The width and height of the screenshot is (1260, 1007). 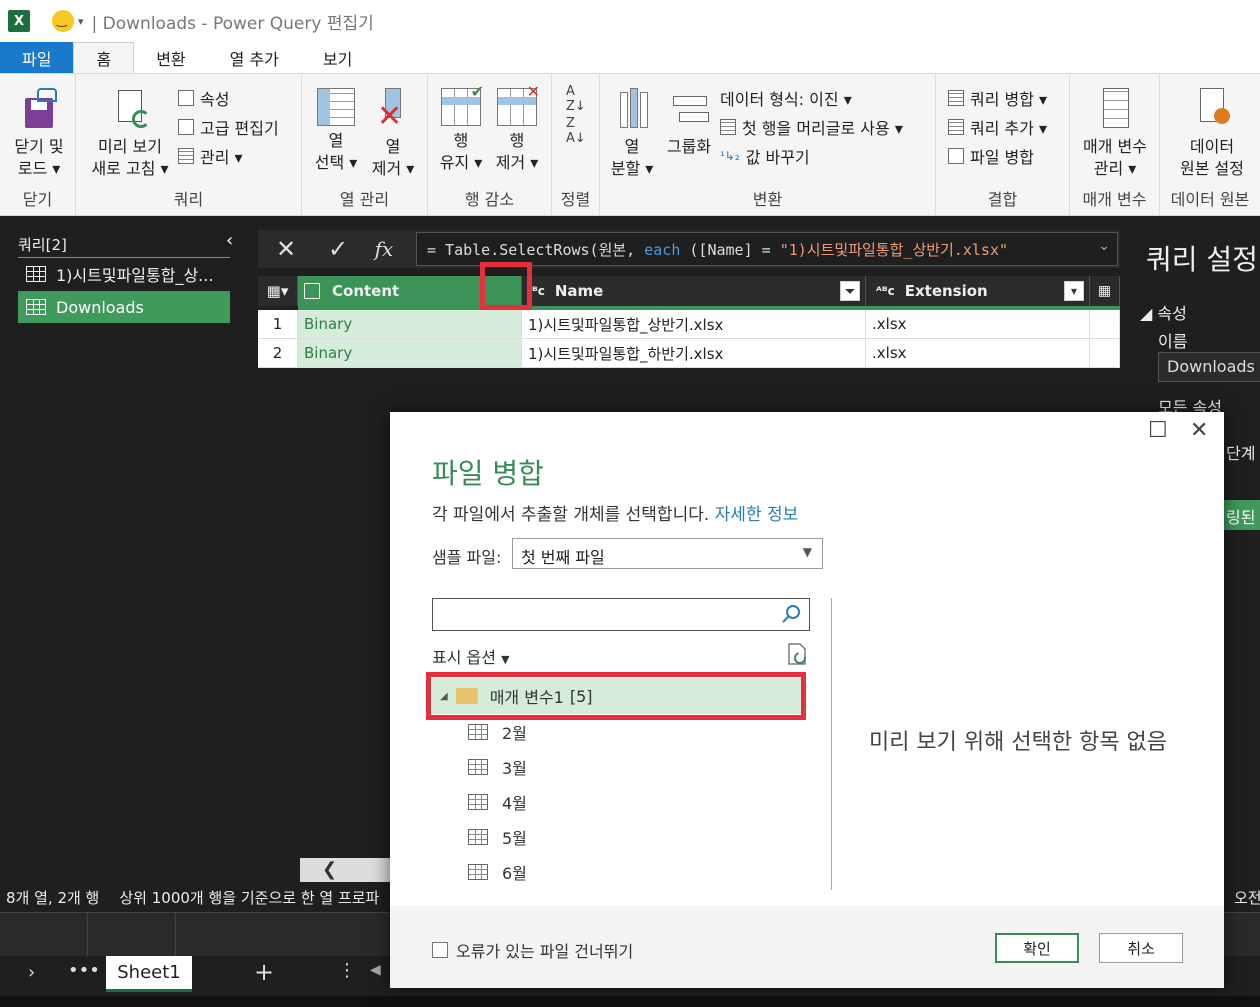 I want to click on parameters-icon, so click(x=1115, y=110).